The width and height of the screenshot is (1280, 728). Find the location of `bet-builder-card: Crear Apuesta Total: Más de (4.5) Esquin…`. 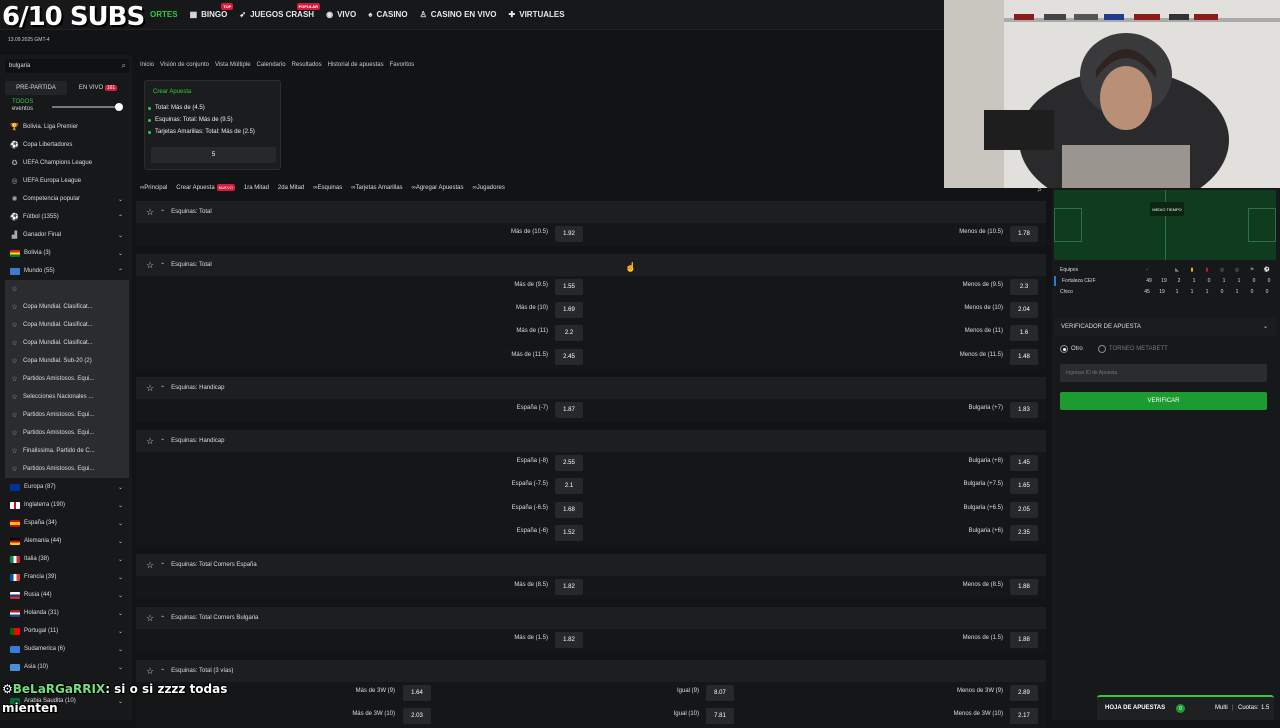

bet-builder-card: Crear Apuesta Total: Más de (4.5) Esquin… is located at coordinates (212, 125).